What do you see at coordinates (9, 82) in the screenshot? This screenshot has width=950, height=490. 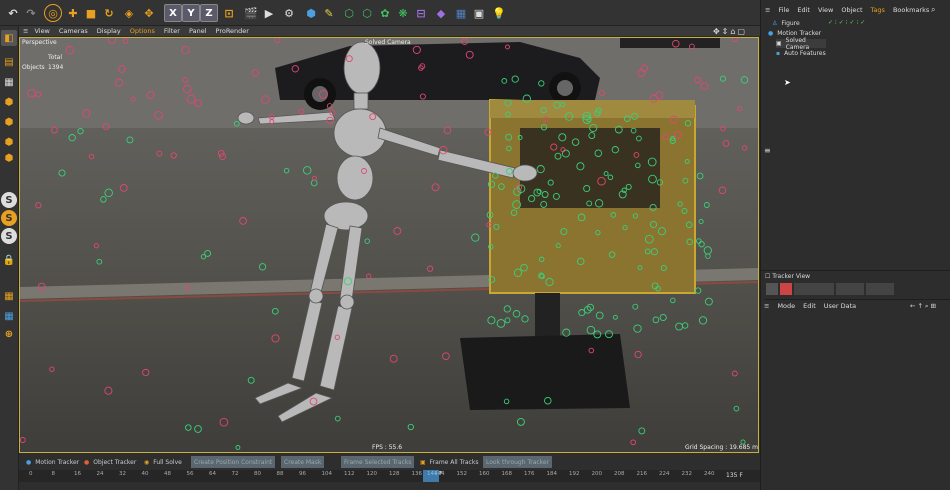 I see `checker-icon: ▦` at bounding box center [9, 82].